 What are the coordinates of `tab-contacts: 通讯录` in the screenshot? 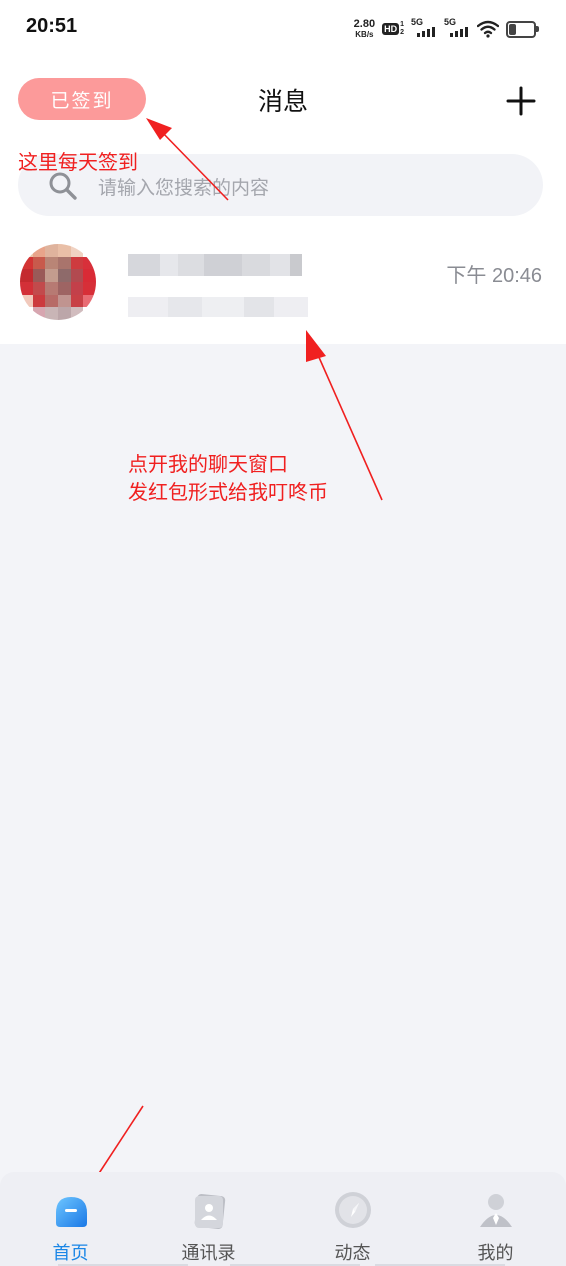 It's located at (208, 1219).